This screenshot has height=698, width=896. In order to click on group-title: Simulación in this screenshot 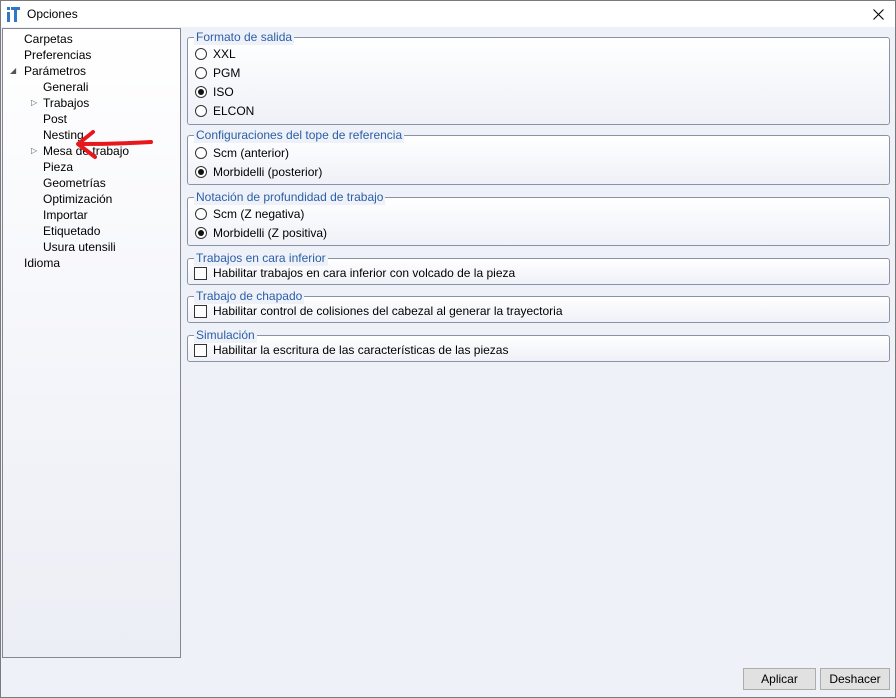, I will do `click(225, 335)`.